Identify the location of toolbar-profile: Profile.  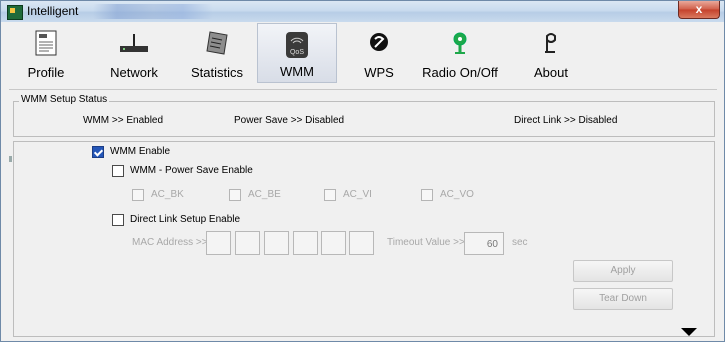
(46, 55).